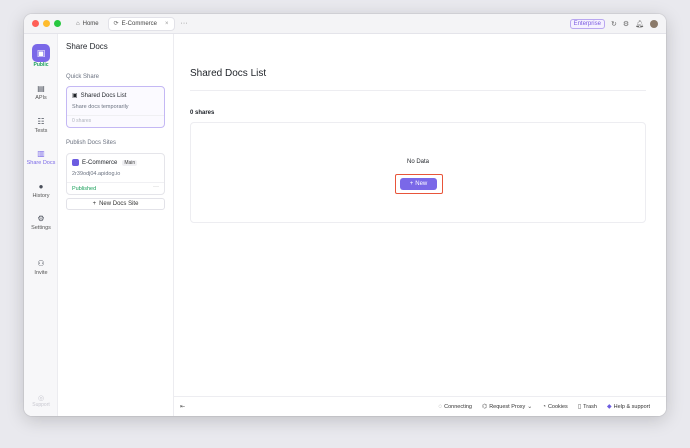 The height and width of the screenshot is (448, 690). What do you see at coordinates (87, 46) in the screenshot?
I see `panel-title: Share Docs` at bounding box center [87, 46].